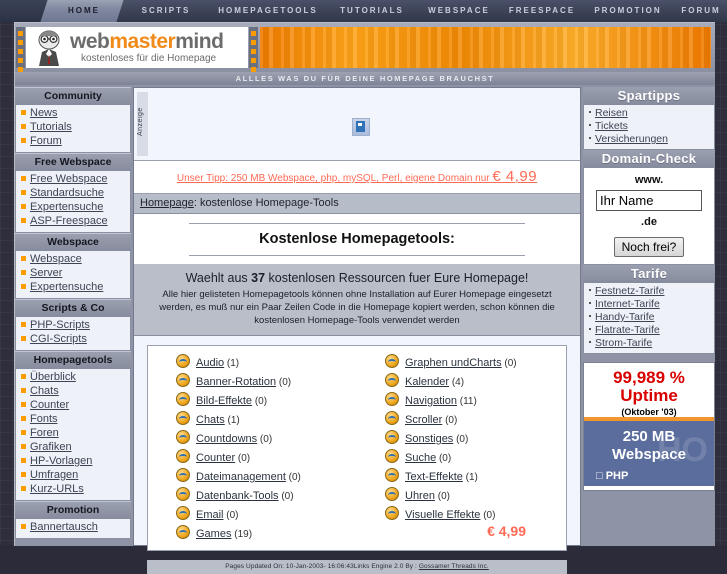  I want to click on category-item-chats: Chats (1), so click(266, 420).